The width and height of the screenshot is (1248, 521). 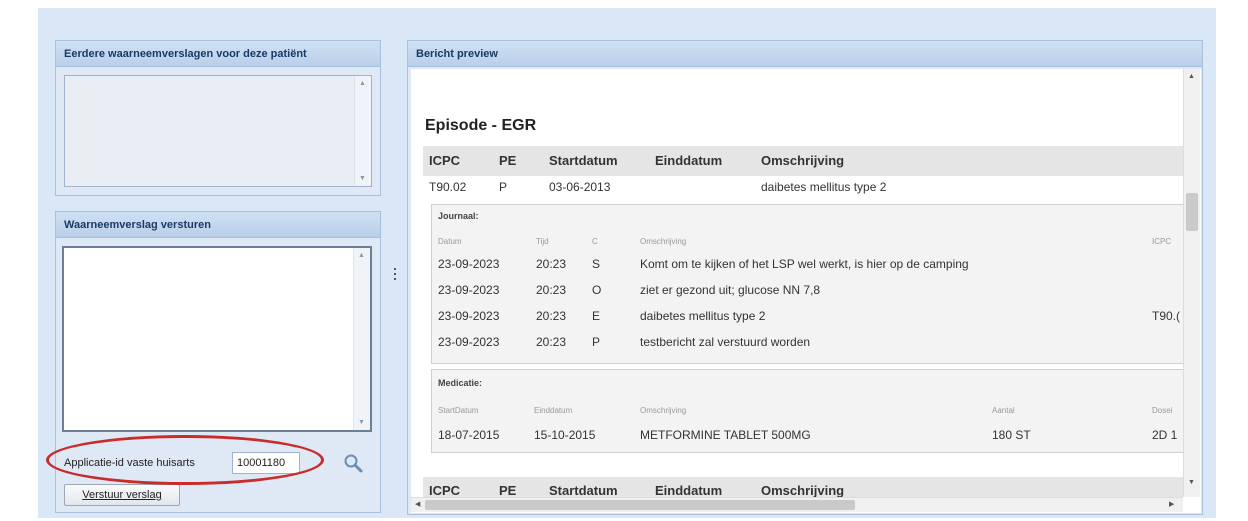 I want to click on medication-col-omschrijving: Omschrijving, so click(x=663, y=410).